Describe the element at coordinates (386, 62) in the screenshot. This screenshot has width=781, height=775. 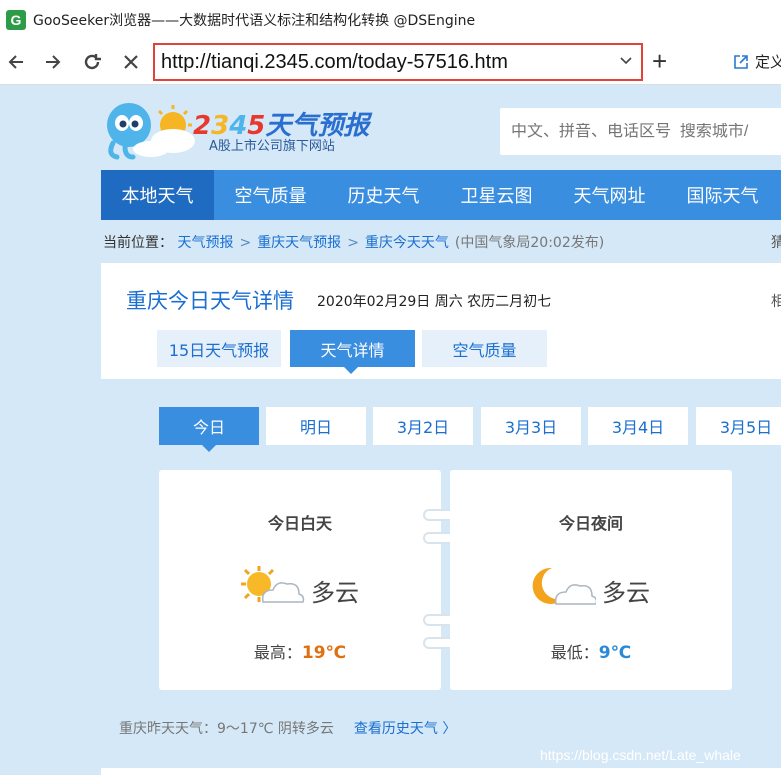
I see `url-input` at that location.